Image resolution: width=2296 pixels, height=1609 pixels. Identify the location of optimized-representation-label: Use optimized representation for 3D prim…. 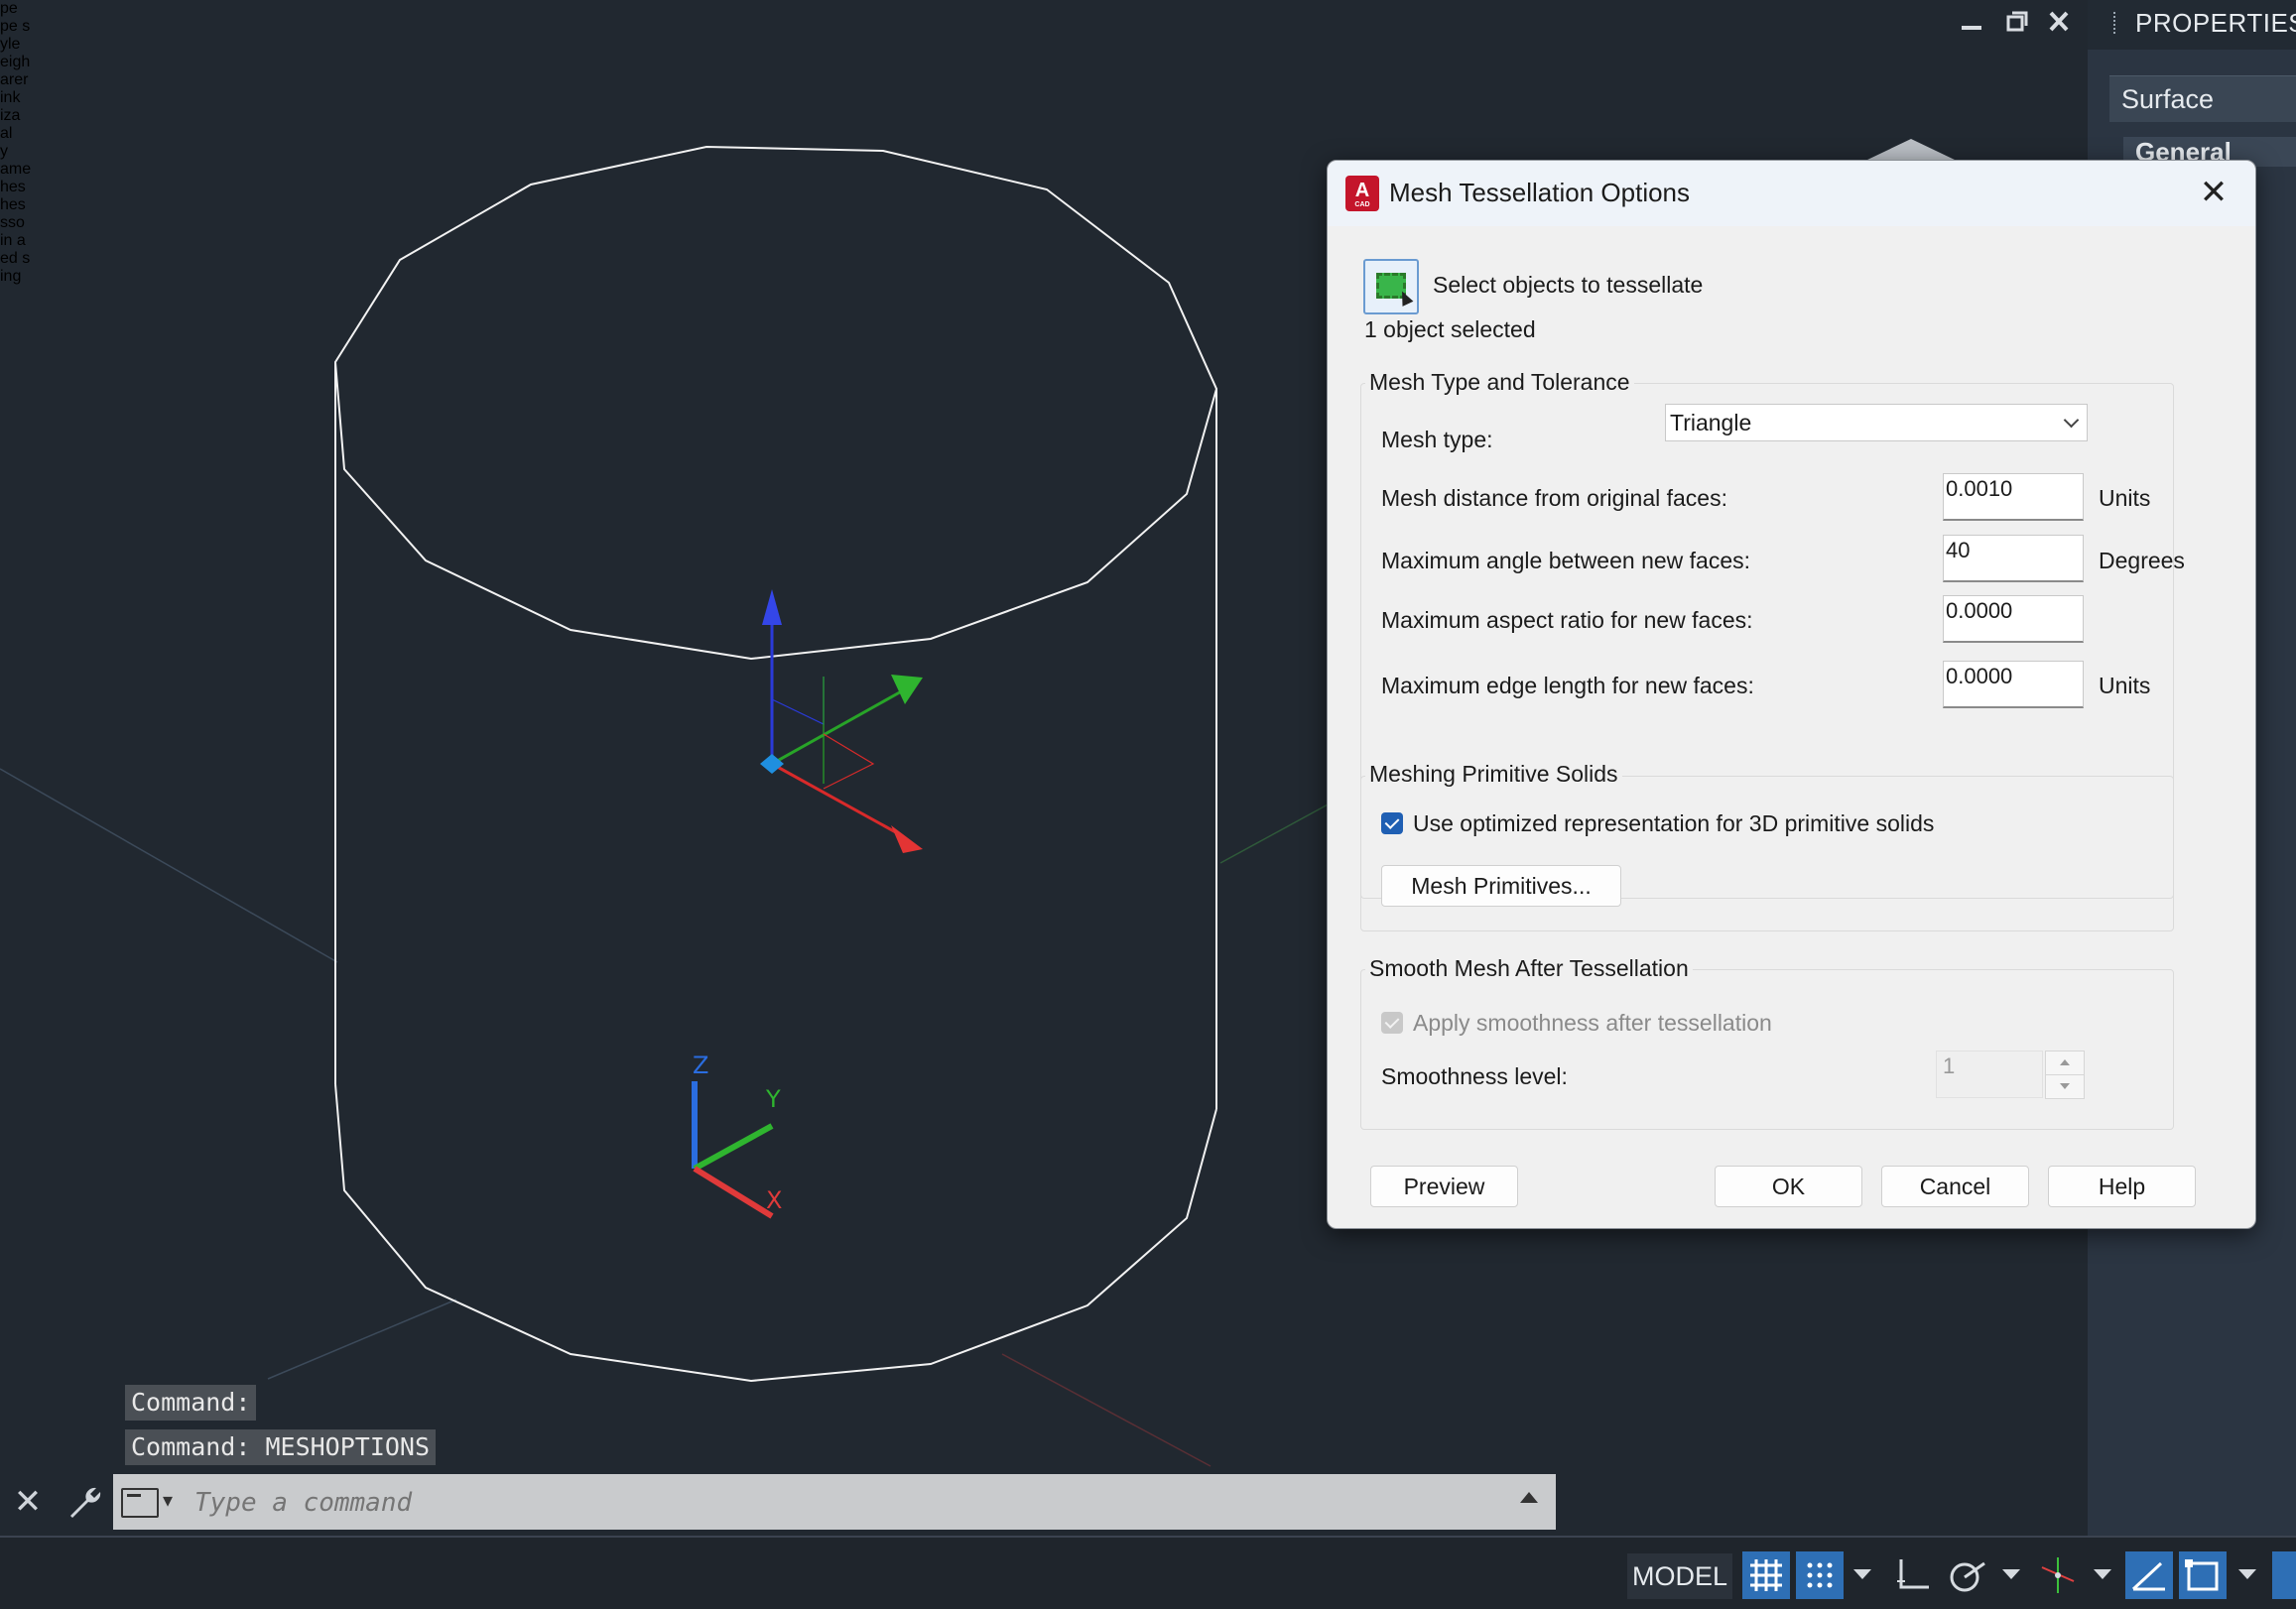
(1674, 823).